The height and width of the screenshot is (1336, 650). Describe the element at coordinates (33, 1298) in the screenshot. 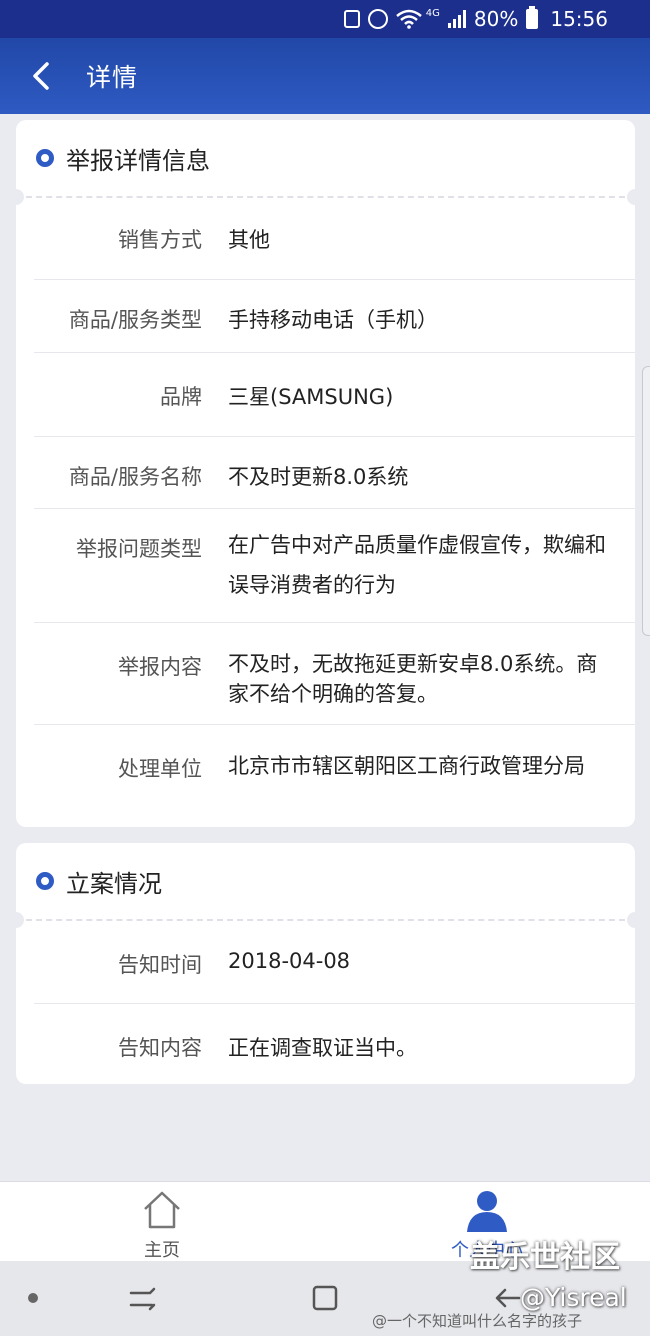

I see `dot-indicator-icon` at that location.